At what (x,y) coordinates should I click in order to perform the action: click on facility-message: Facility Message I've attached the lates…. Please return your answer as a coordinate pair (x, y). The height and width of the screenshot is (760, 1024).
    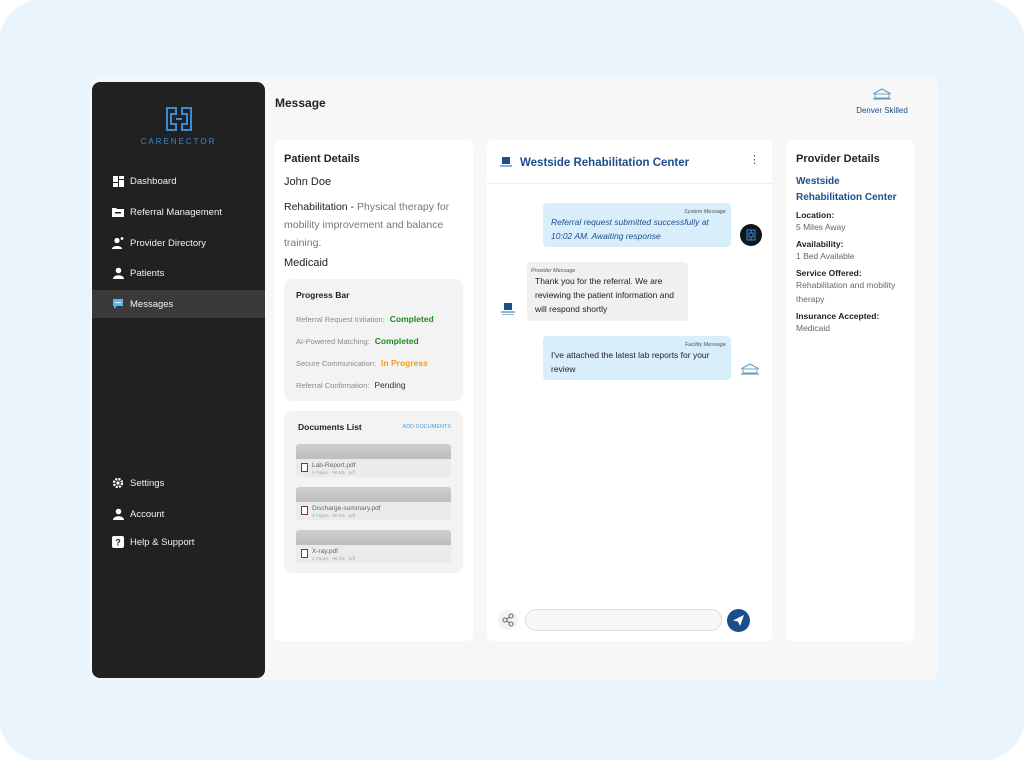
    Looking at the image, I should click on (637, 358).